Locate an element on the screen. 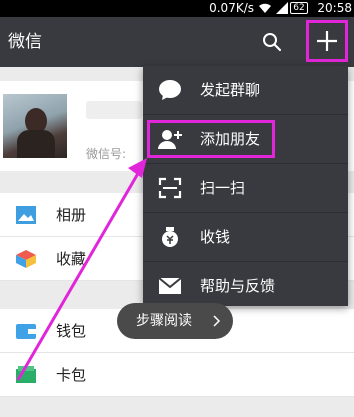  signal-icon is located at coordinates (282, 8).